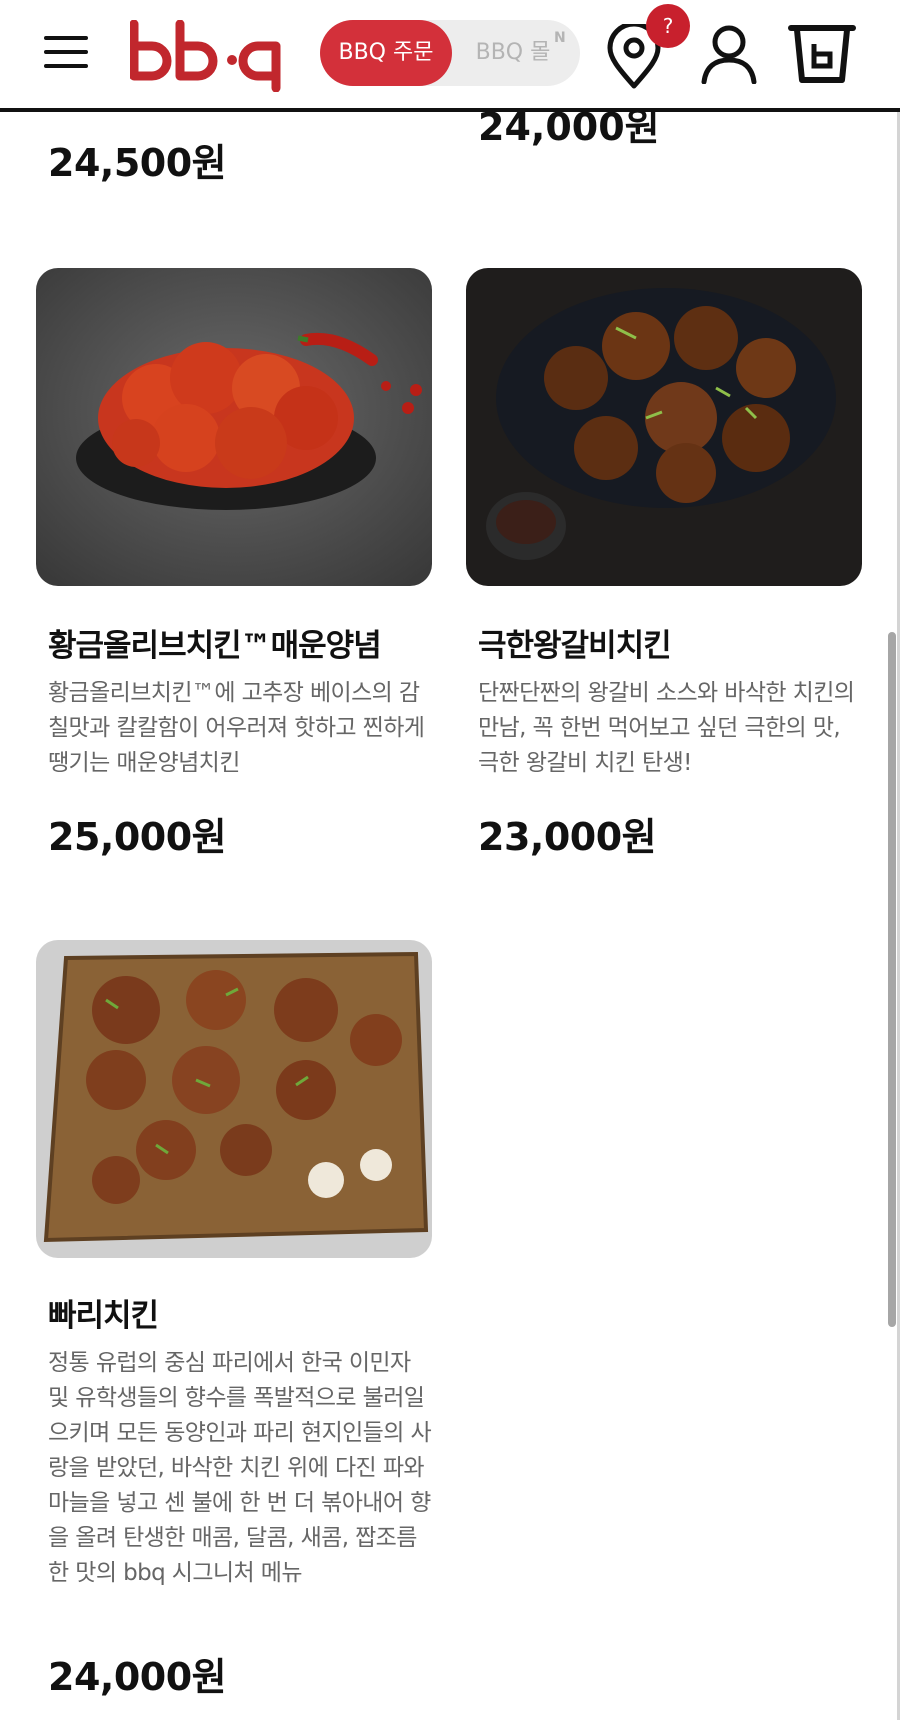  Describe the element at coordinates (234, 1099) in the screenshot. I see `product-image-paris-chicken` at that location.